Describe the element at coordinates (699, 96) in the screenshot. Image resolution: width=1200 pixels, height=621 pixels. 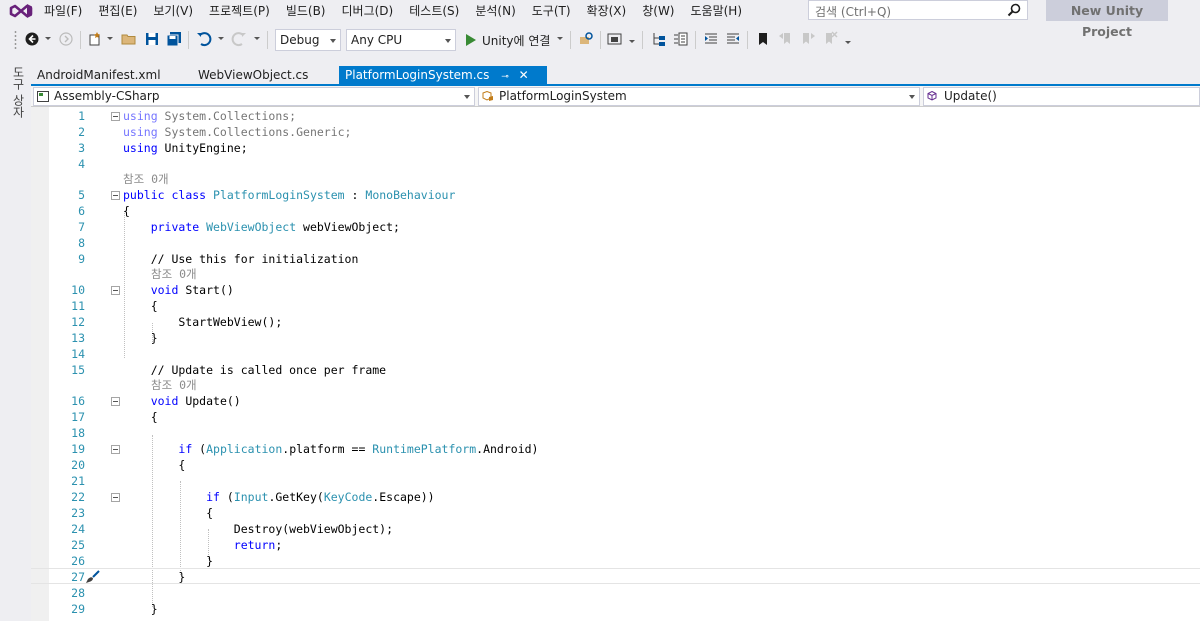
I see `type-select: PlatformLoginSystem` at that location.